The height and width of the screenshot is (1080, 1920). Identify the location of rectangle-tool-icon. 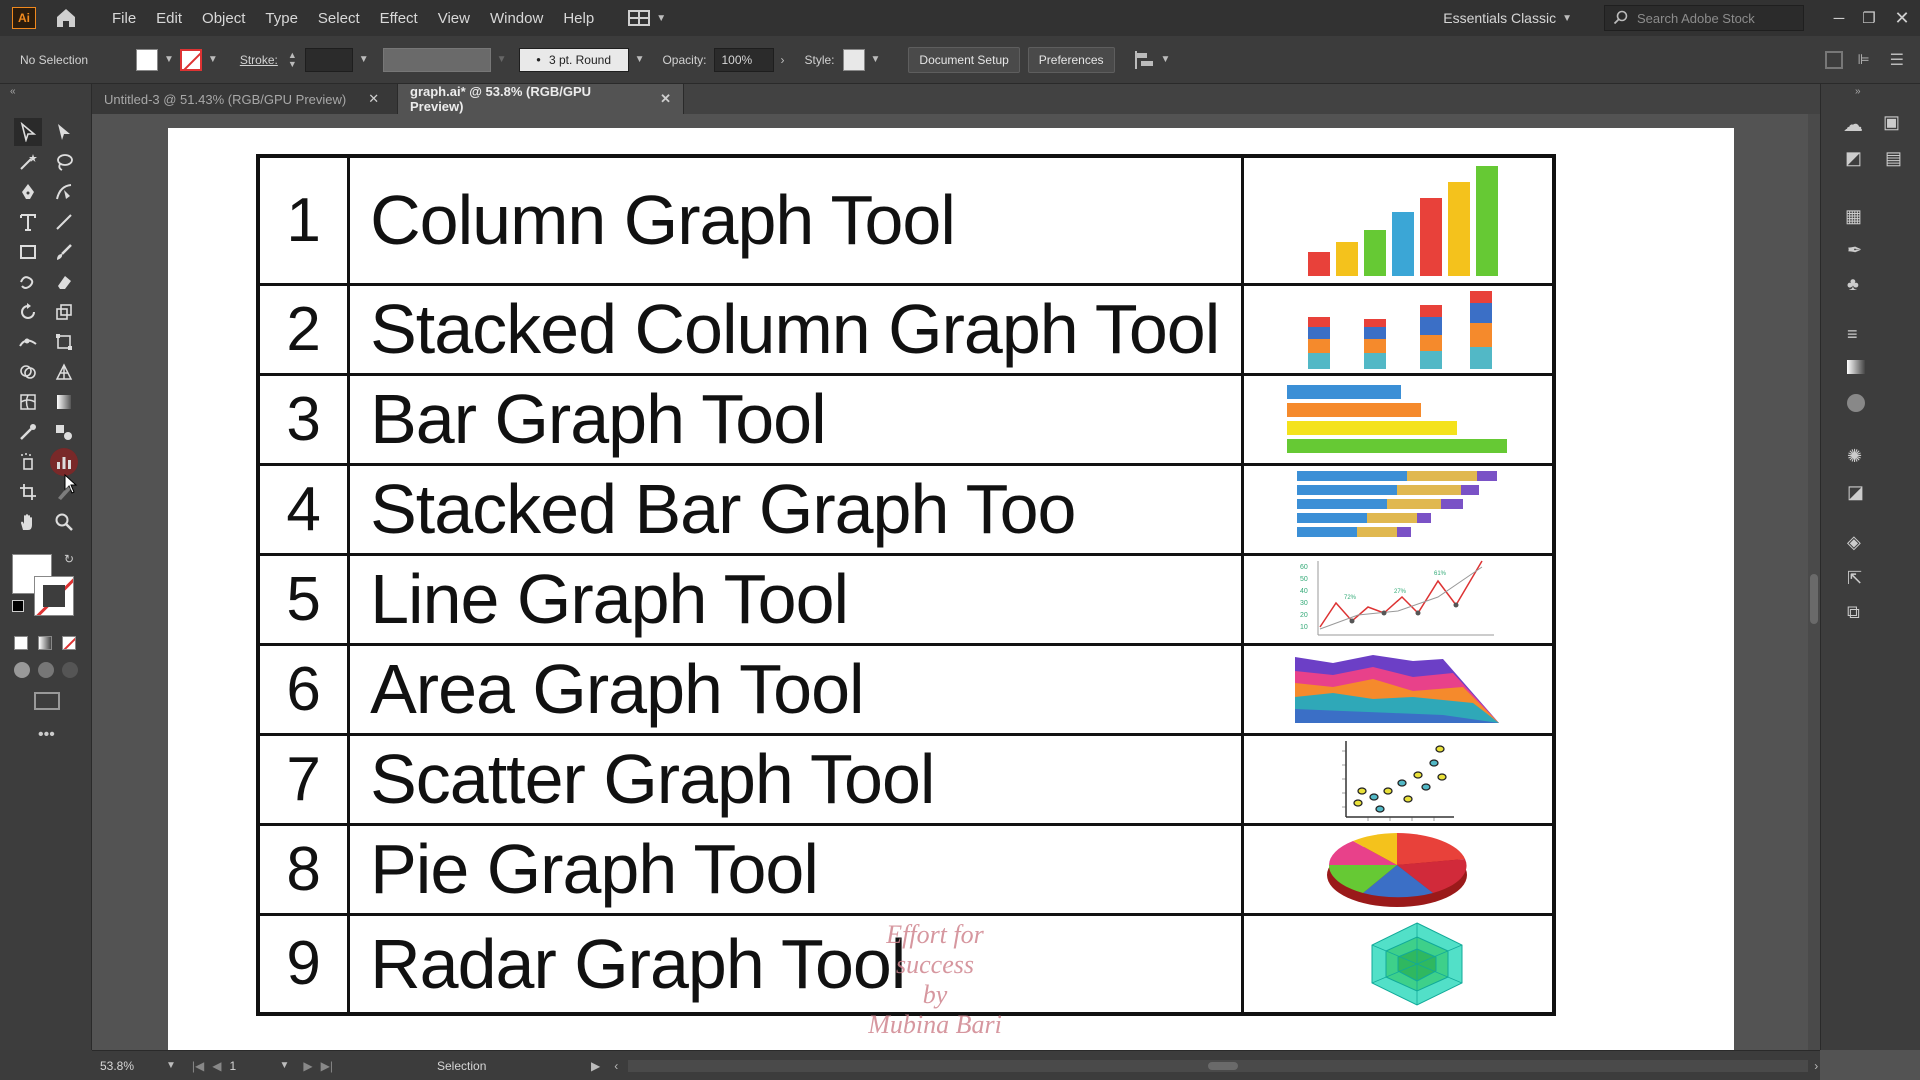
(28, 252).